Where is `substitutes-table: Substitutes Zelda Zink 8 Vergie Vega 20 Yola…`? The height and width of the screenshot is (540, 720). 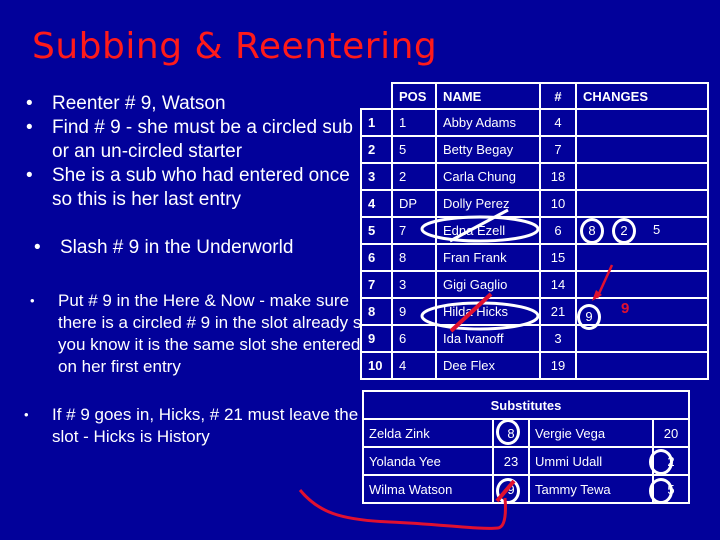
substitutes-table: Substitutes Zelda Zink 8 Vergie Vega 20 Yola… is located at coordinates (526, 447).